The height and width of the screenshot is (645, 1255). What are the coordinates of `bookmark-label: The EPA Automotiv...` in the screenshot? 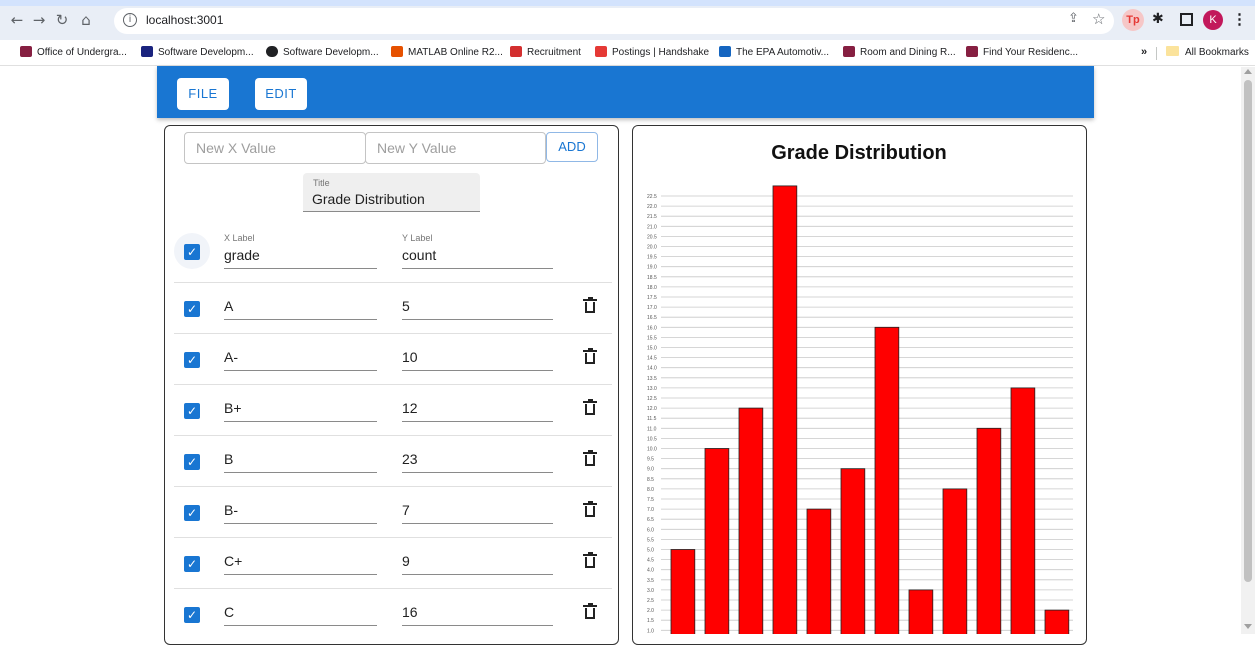 It's located at (783, 52).